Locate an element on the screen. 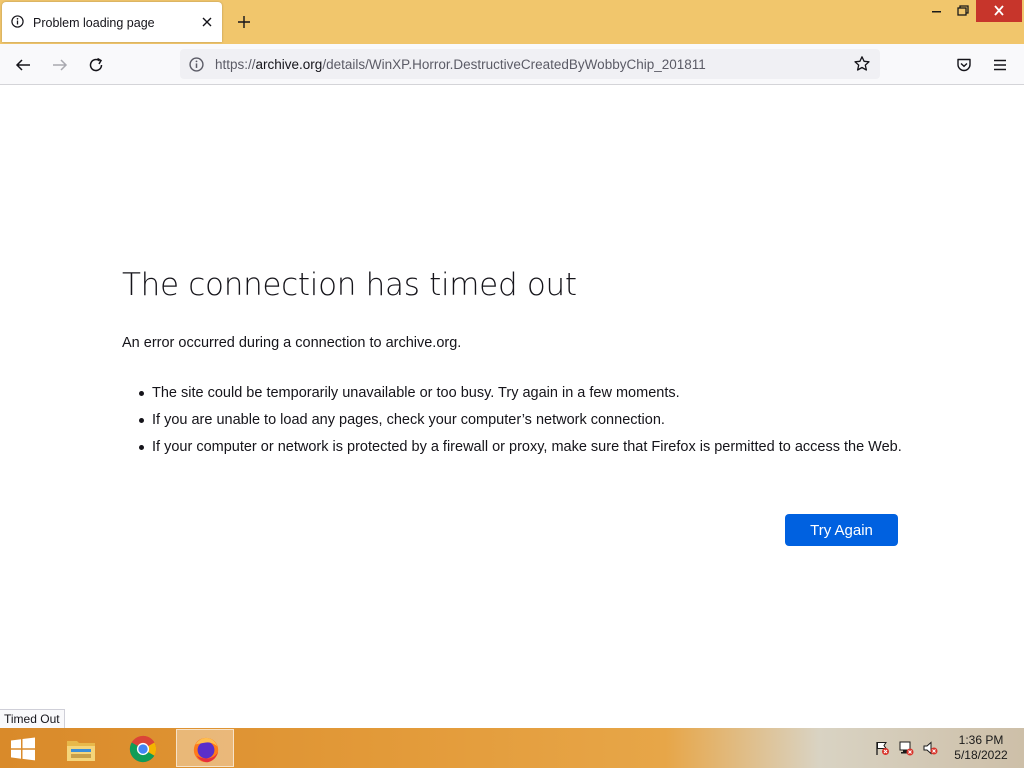  clock-time: 1:36 PM is located at coordinates (981, 740).